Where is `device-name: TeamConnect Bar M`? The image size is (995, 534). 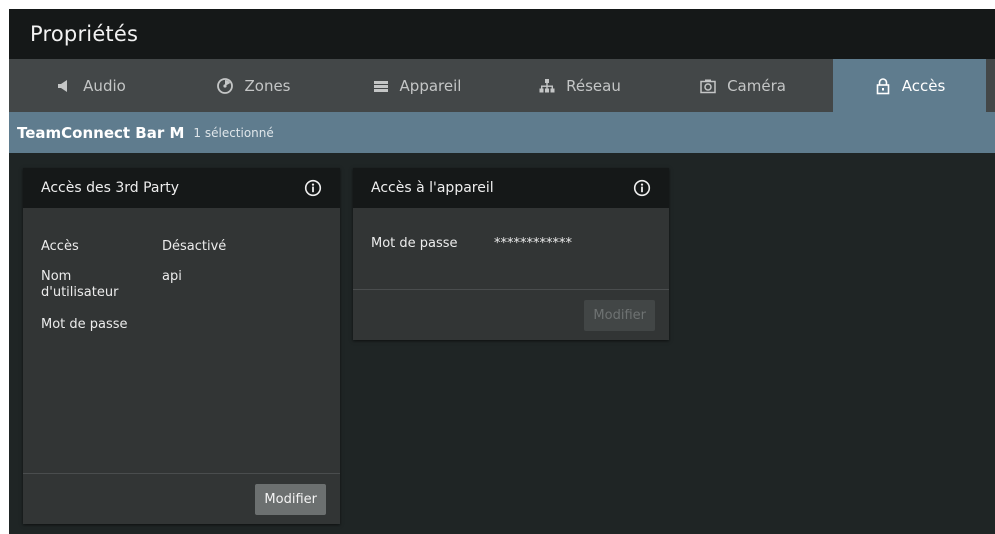 device-name: TeamConnect Bar M is located at coordinates (101, 132).